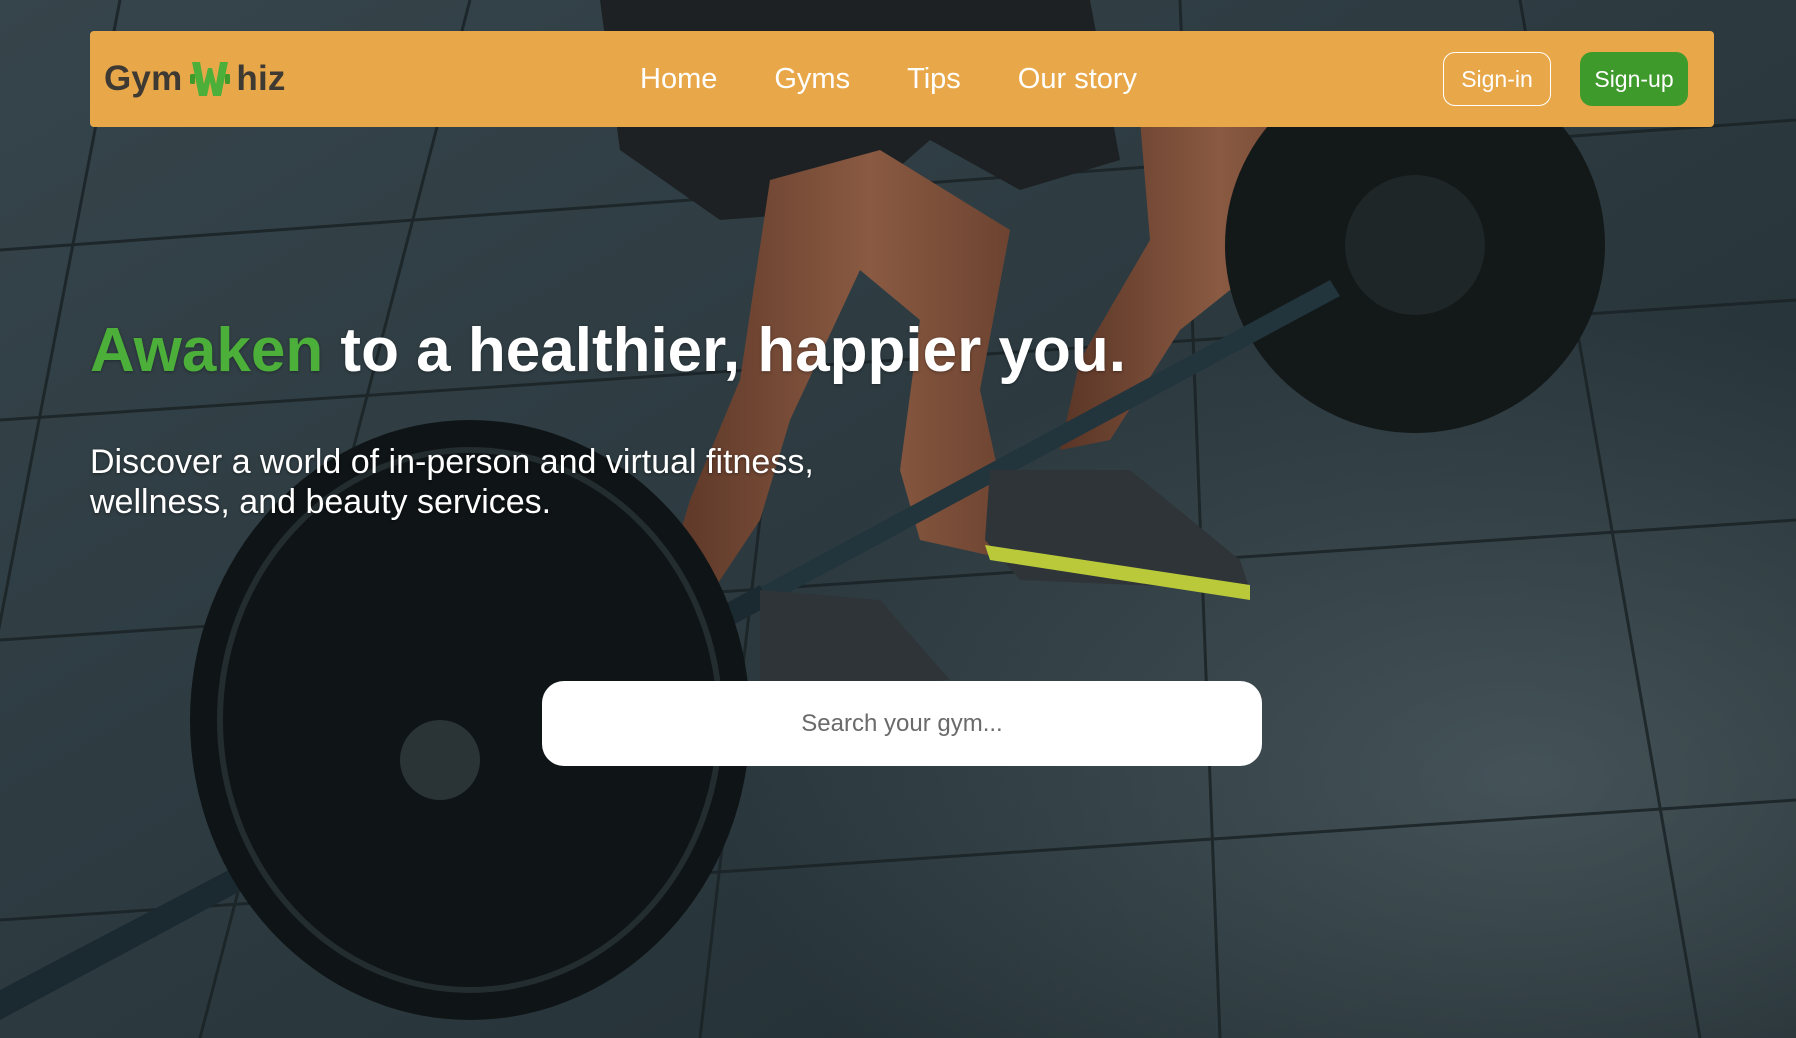 The width and height of the screenshot is (1796, 1038). What do you see at coordinates (678, 79) in the screenshot?
I see `nav-link-home: Home` at bounding box center [678, 79].